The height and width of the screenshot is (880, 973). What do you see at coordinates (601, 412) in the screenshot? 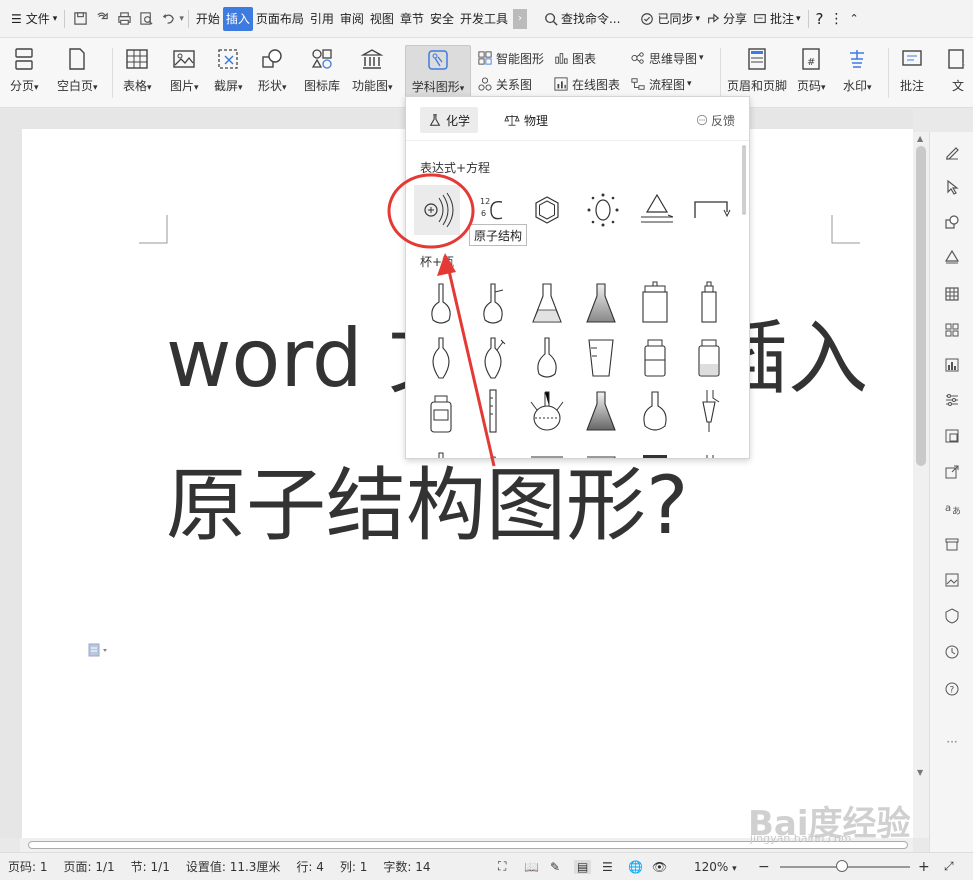
I see `gradient-flask-shape` at bounding box center [601, 412].